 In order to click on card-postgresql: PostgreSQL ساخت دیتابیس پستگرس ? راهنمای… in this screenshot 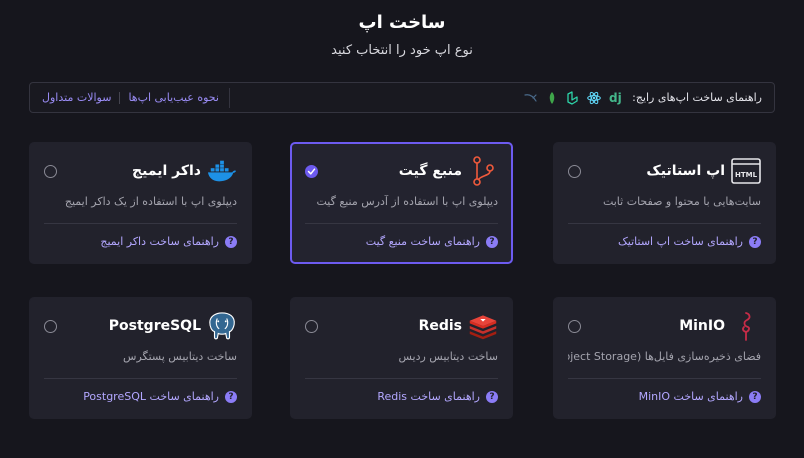, I will do `click(140, 358)`.